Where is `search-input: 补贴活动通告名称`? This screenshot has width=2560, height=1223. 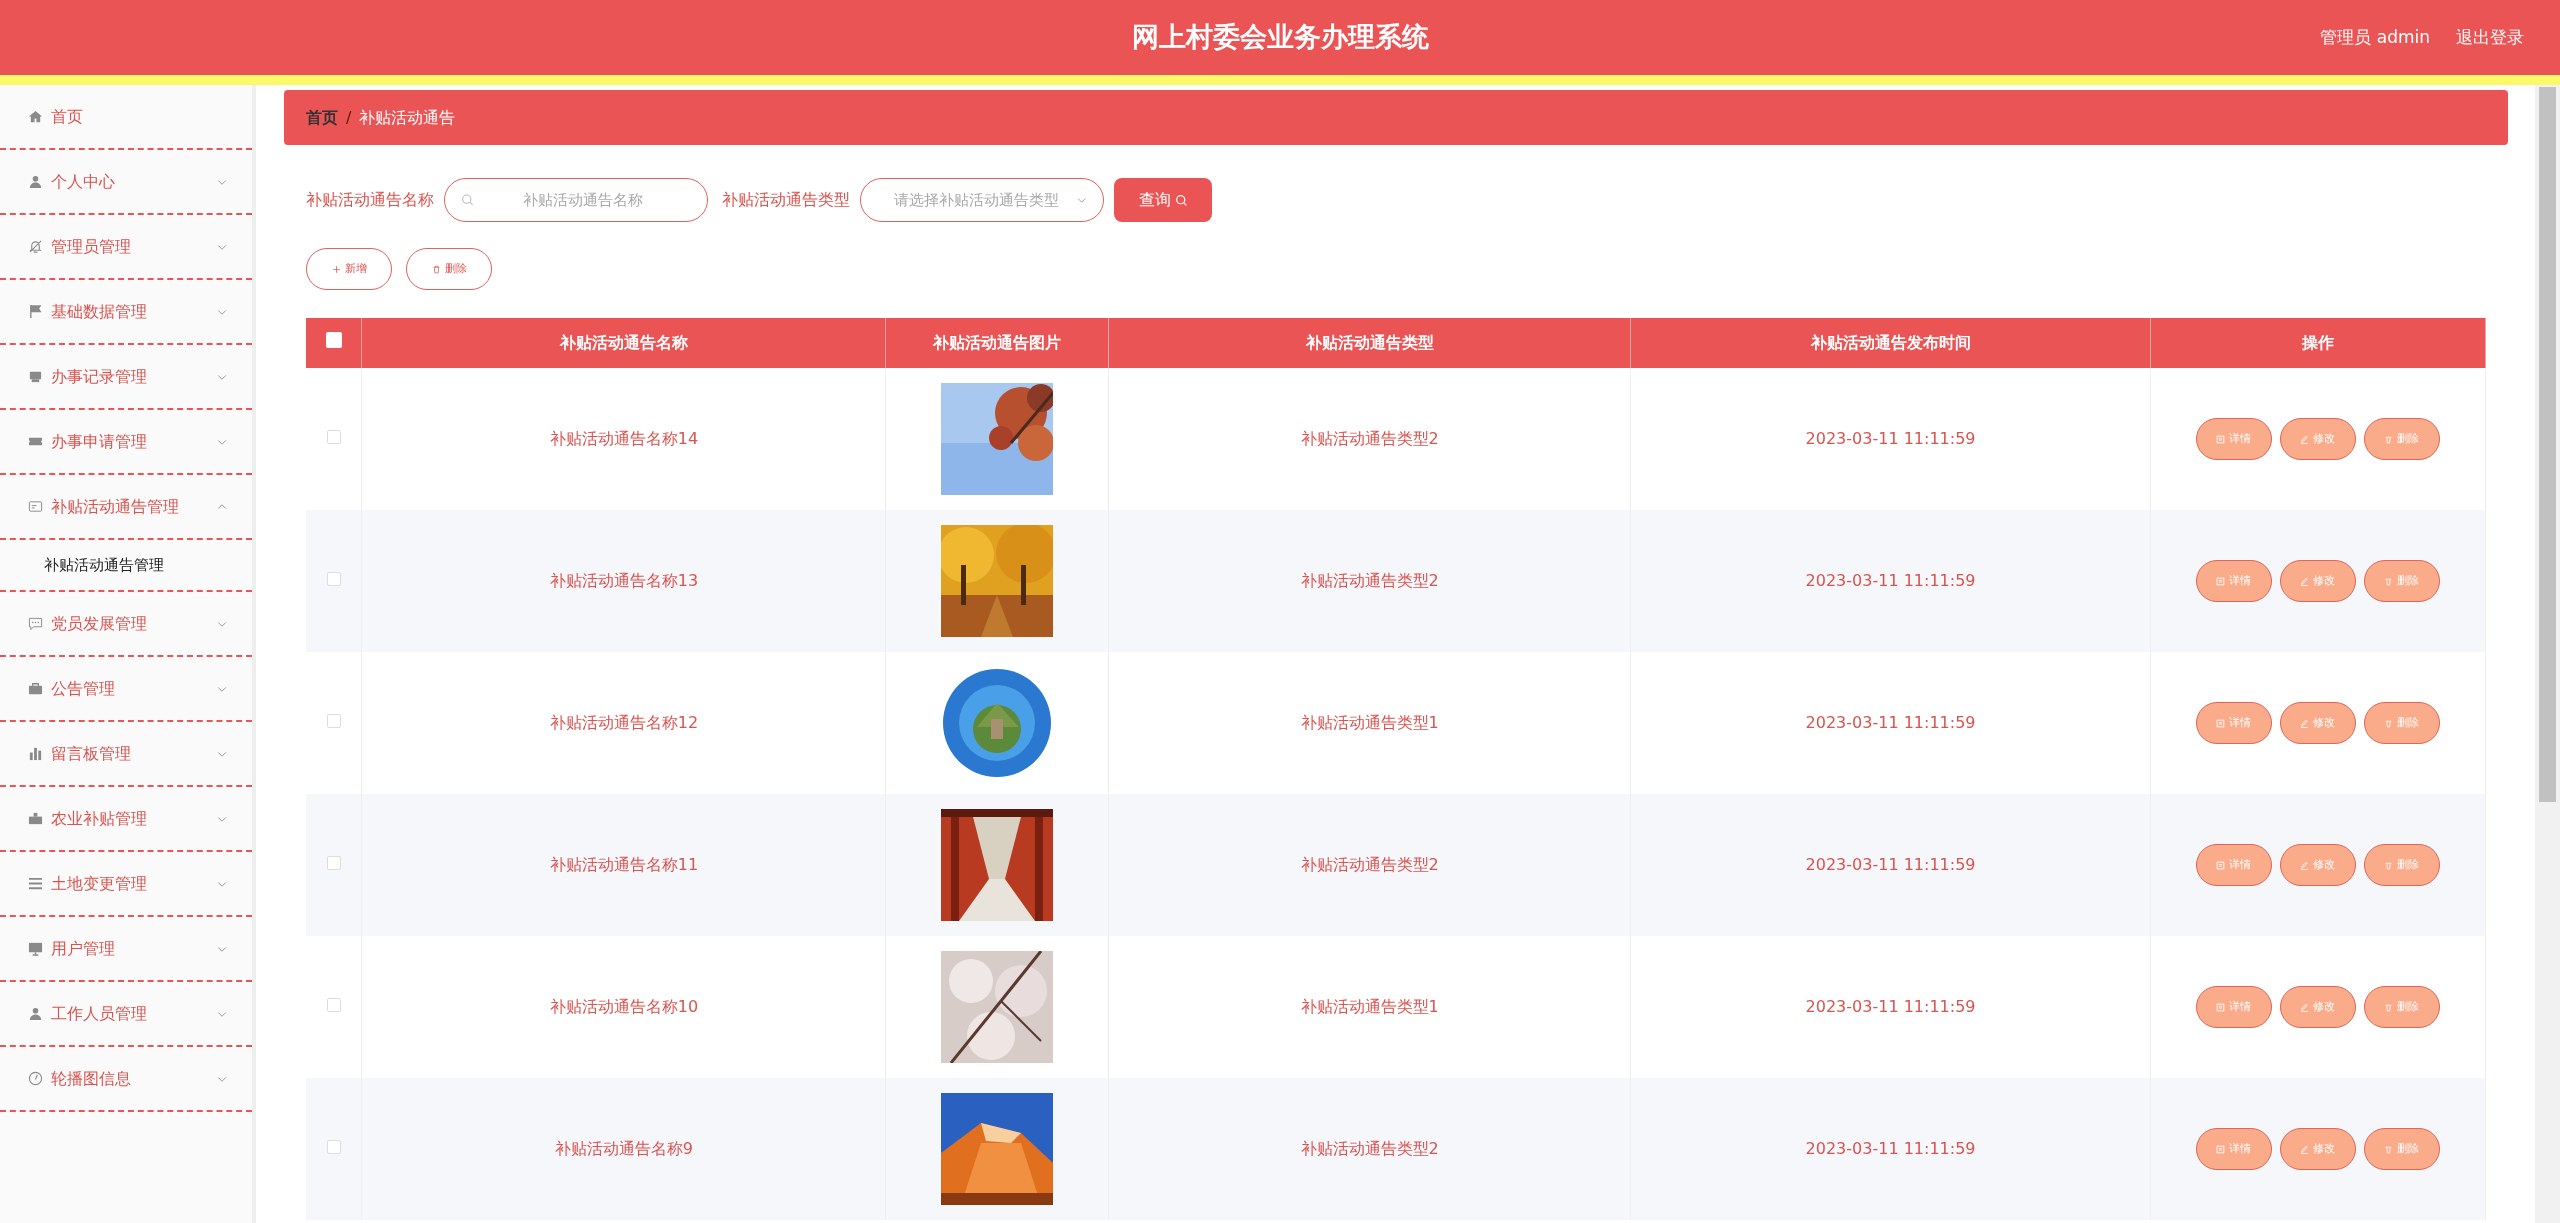 search-input: 补贴活动通告名称 is located at coordinates (582, 200).